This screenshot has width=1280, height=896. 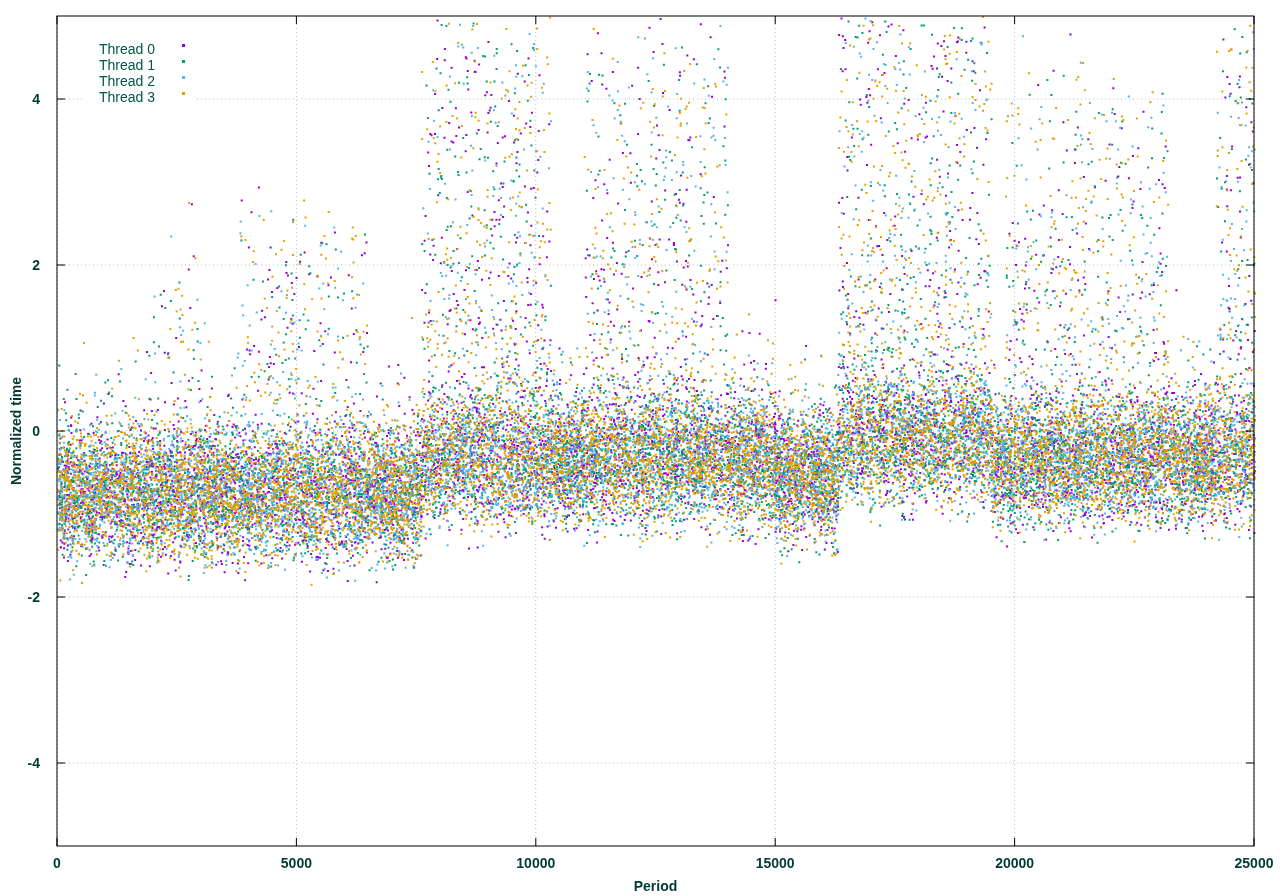 What do you see at coordinates (126, 49) in the screenshot?
I see `legend-label: Thread 0` at bounding box center [126, 49].